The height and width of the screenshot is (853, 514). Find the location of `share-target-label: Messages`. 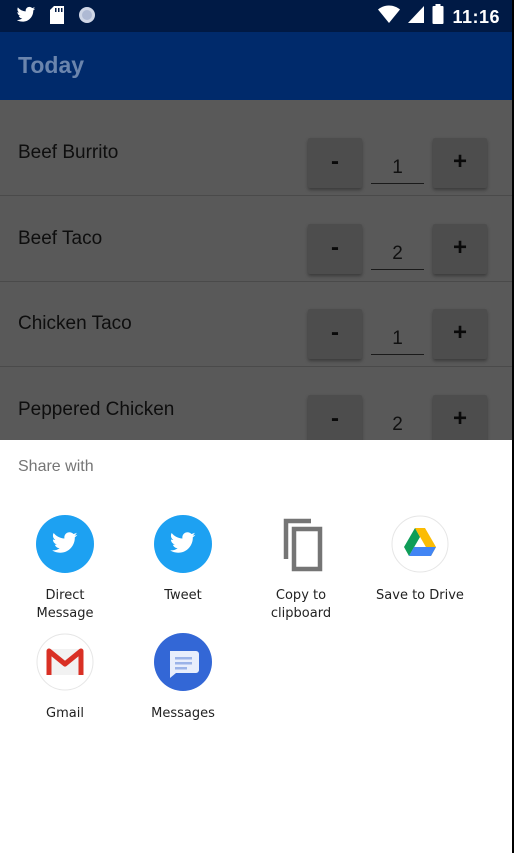

share-target-label: Messages is located at coordinates (183, 713).